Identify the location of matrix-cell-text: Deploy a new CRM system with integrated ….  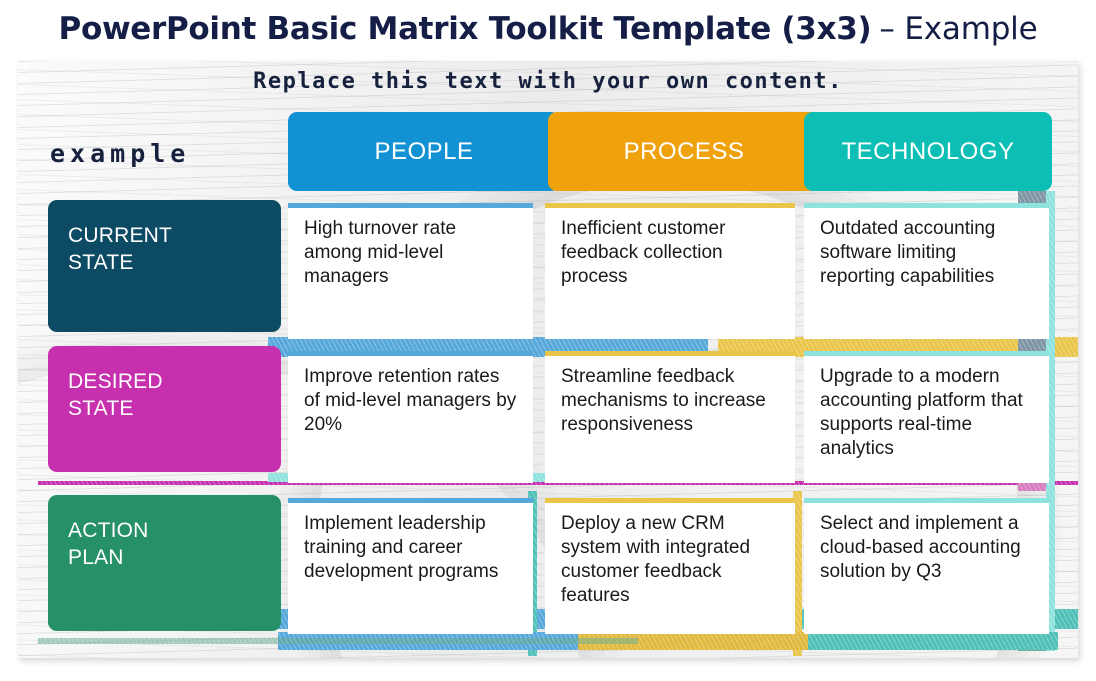
(656, 559).